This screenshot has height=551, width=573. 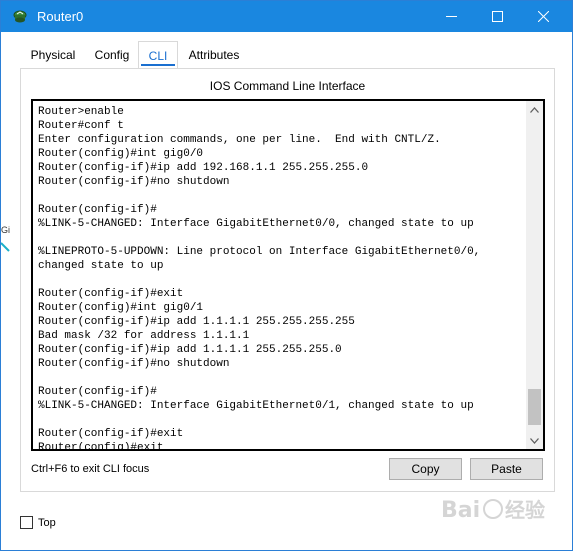 I want to click on tab-bar: Physical Config CLI Attributes, so click(x=287, y=55).